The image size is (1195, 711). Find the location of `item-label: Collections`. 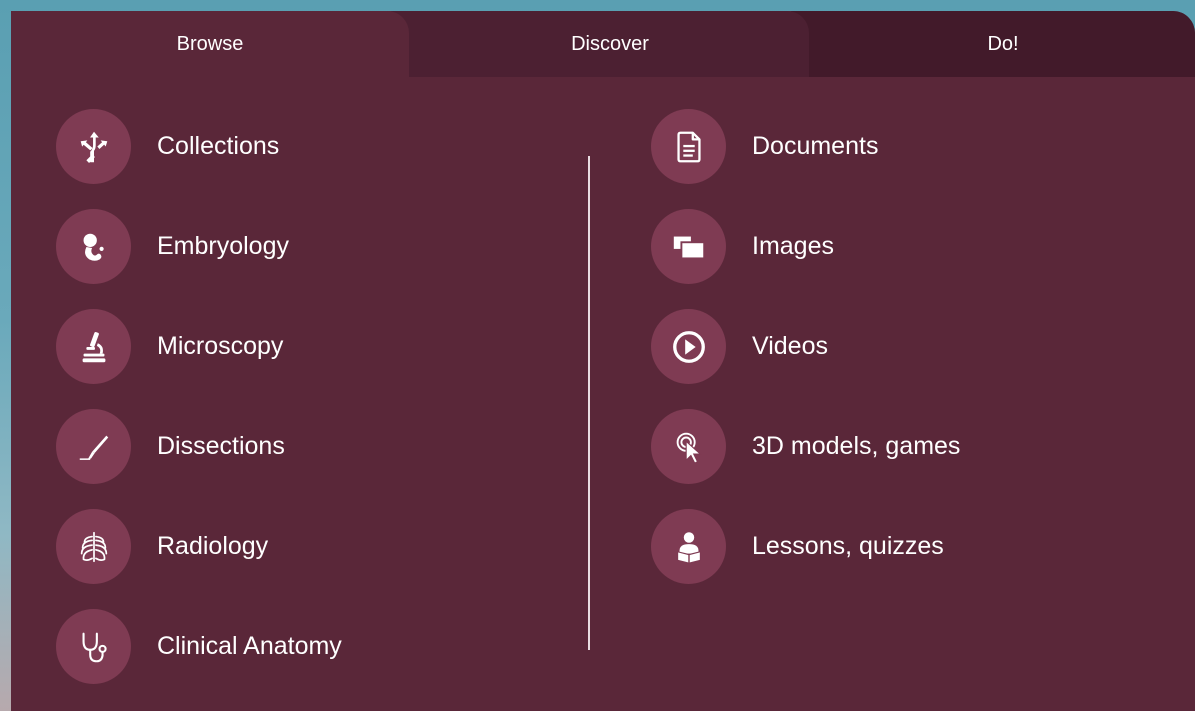

item-label: Collections is located at coordinates (218, 146).